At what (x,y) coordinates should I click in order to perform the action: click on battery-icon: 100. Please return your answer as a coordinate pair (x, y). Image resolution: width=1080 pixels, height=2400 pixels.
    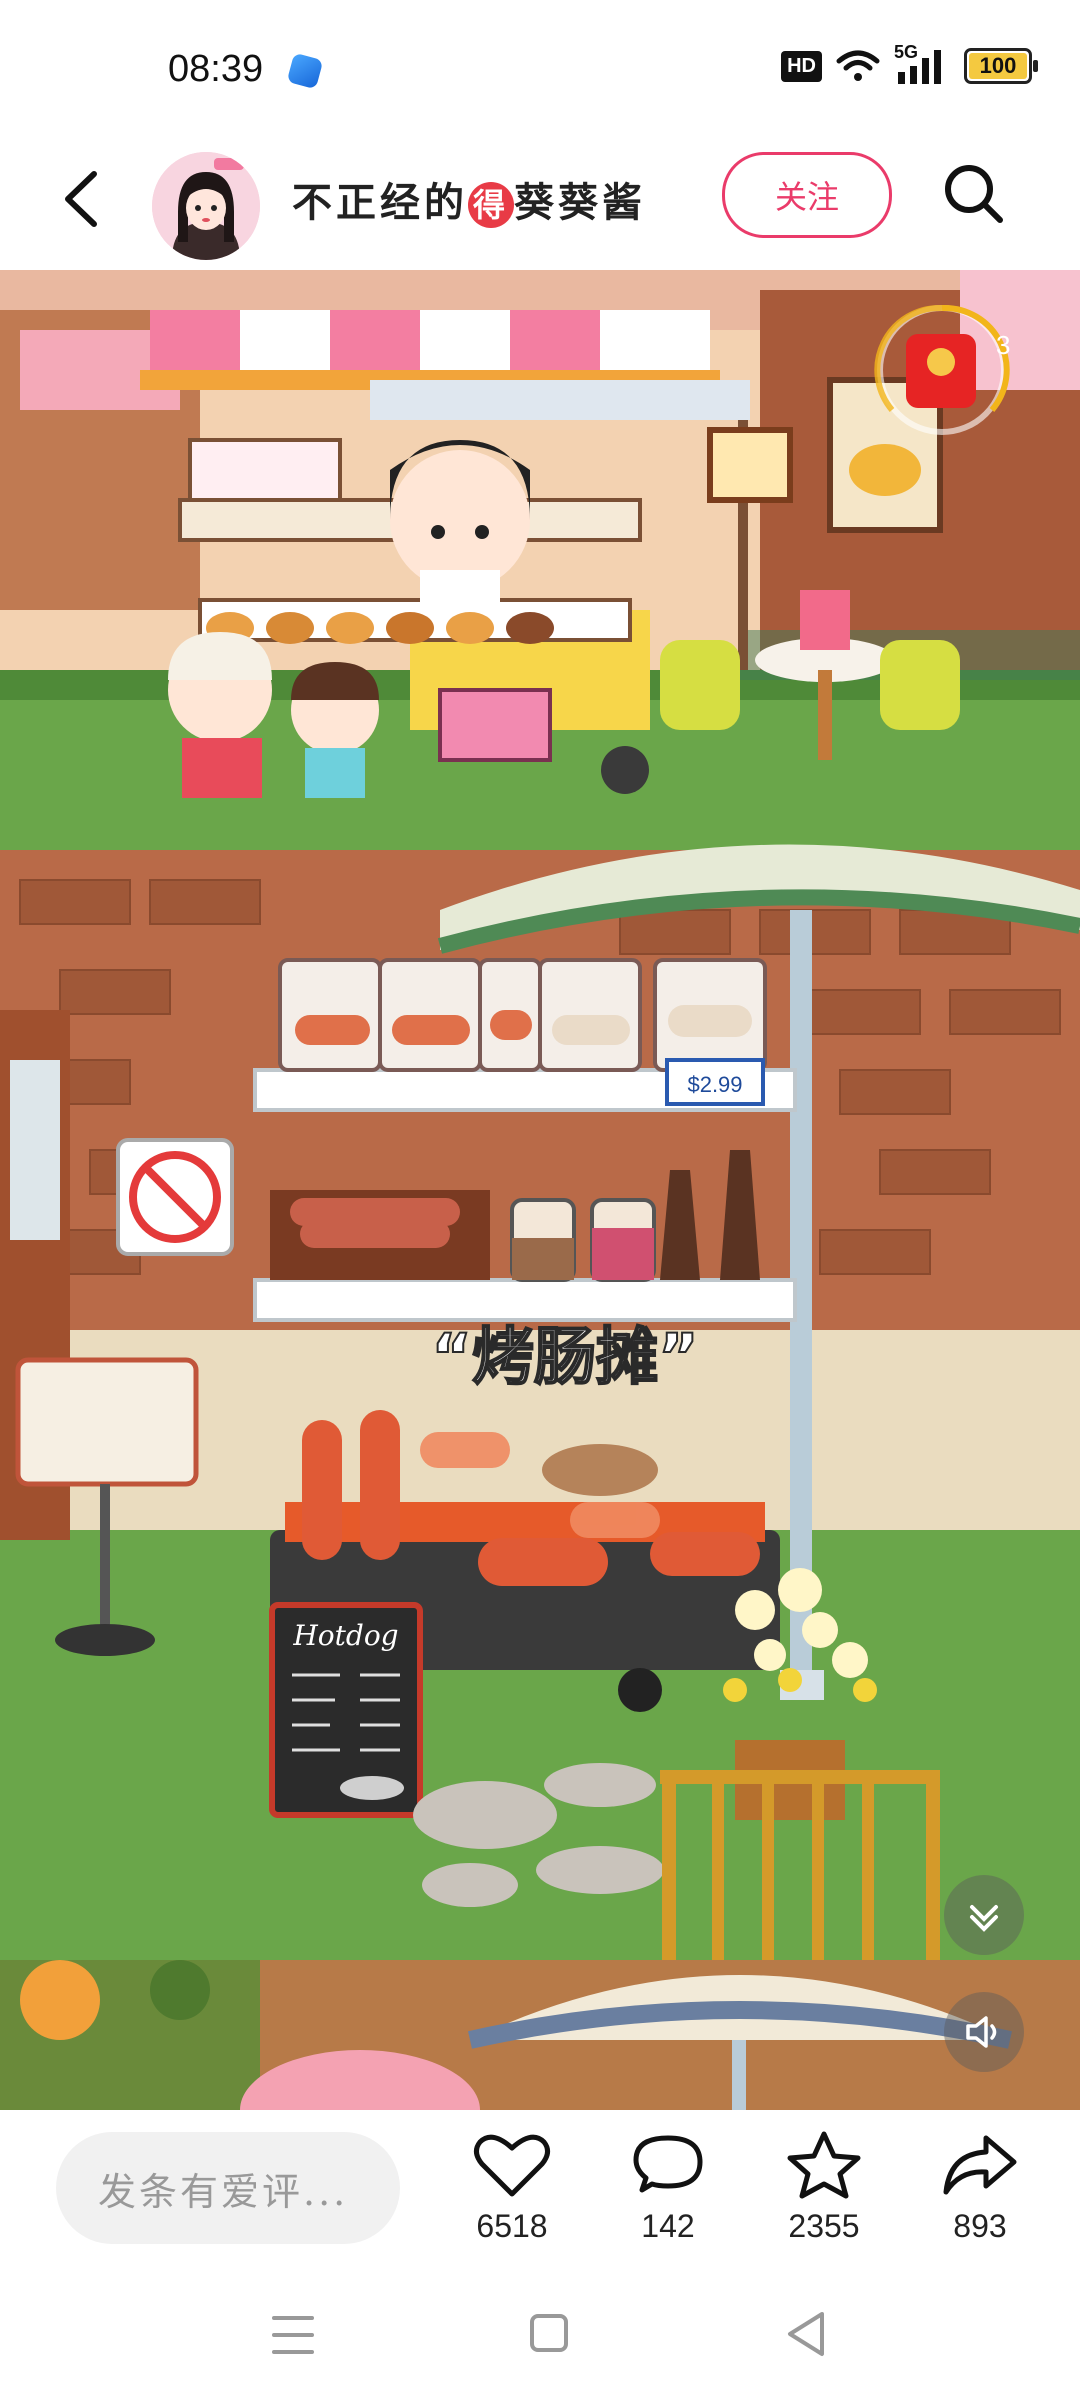
    Looking at the image, I should click on (1001, 66).